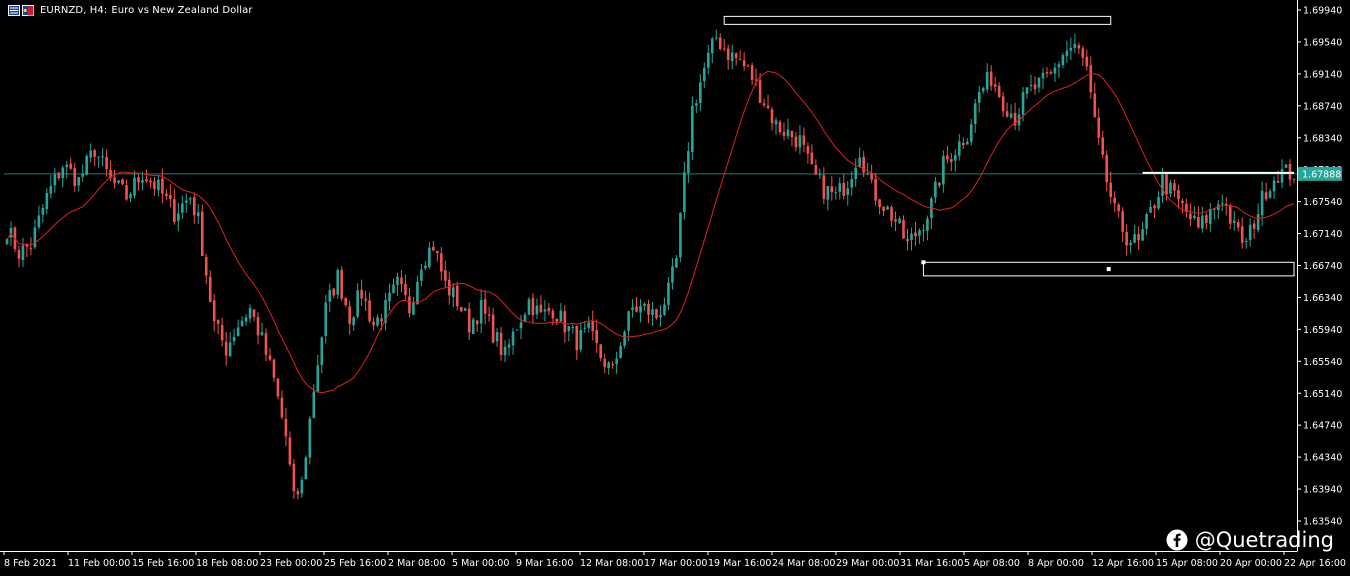  What do you see at coordinates (480, 563) in the screenshot?
I see `time-tick-label: 5 Mar 00:00` at bounding box center [480, 563].